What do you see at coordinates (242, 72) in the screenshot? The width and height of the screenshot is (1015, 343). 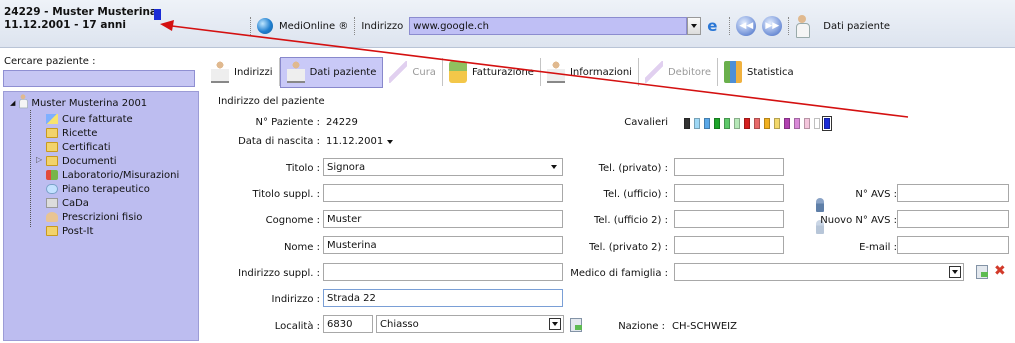 I see `tab-indirizzi: Indirizzi` at bounding box center [242, 72].